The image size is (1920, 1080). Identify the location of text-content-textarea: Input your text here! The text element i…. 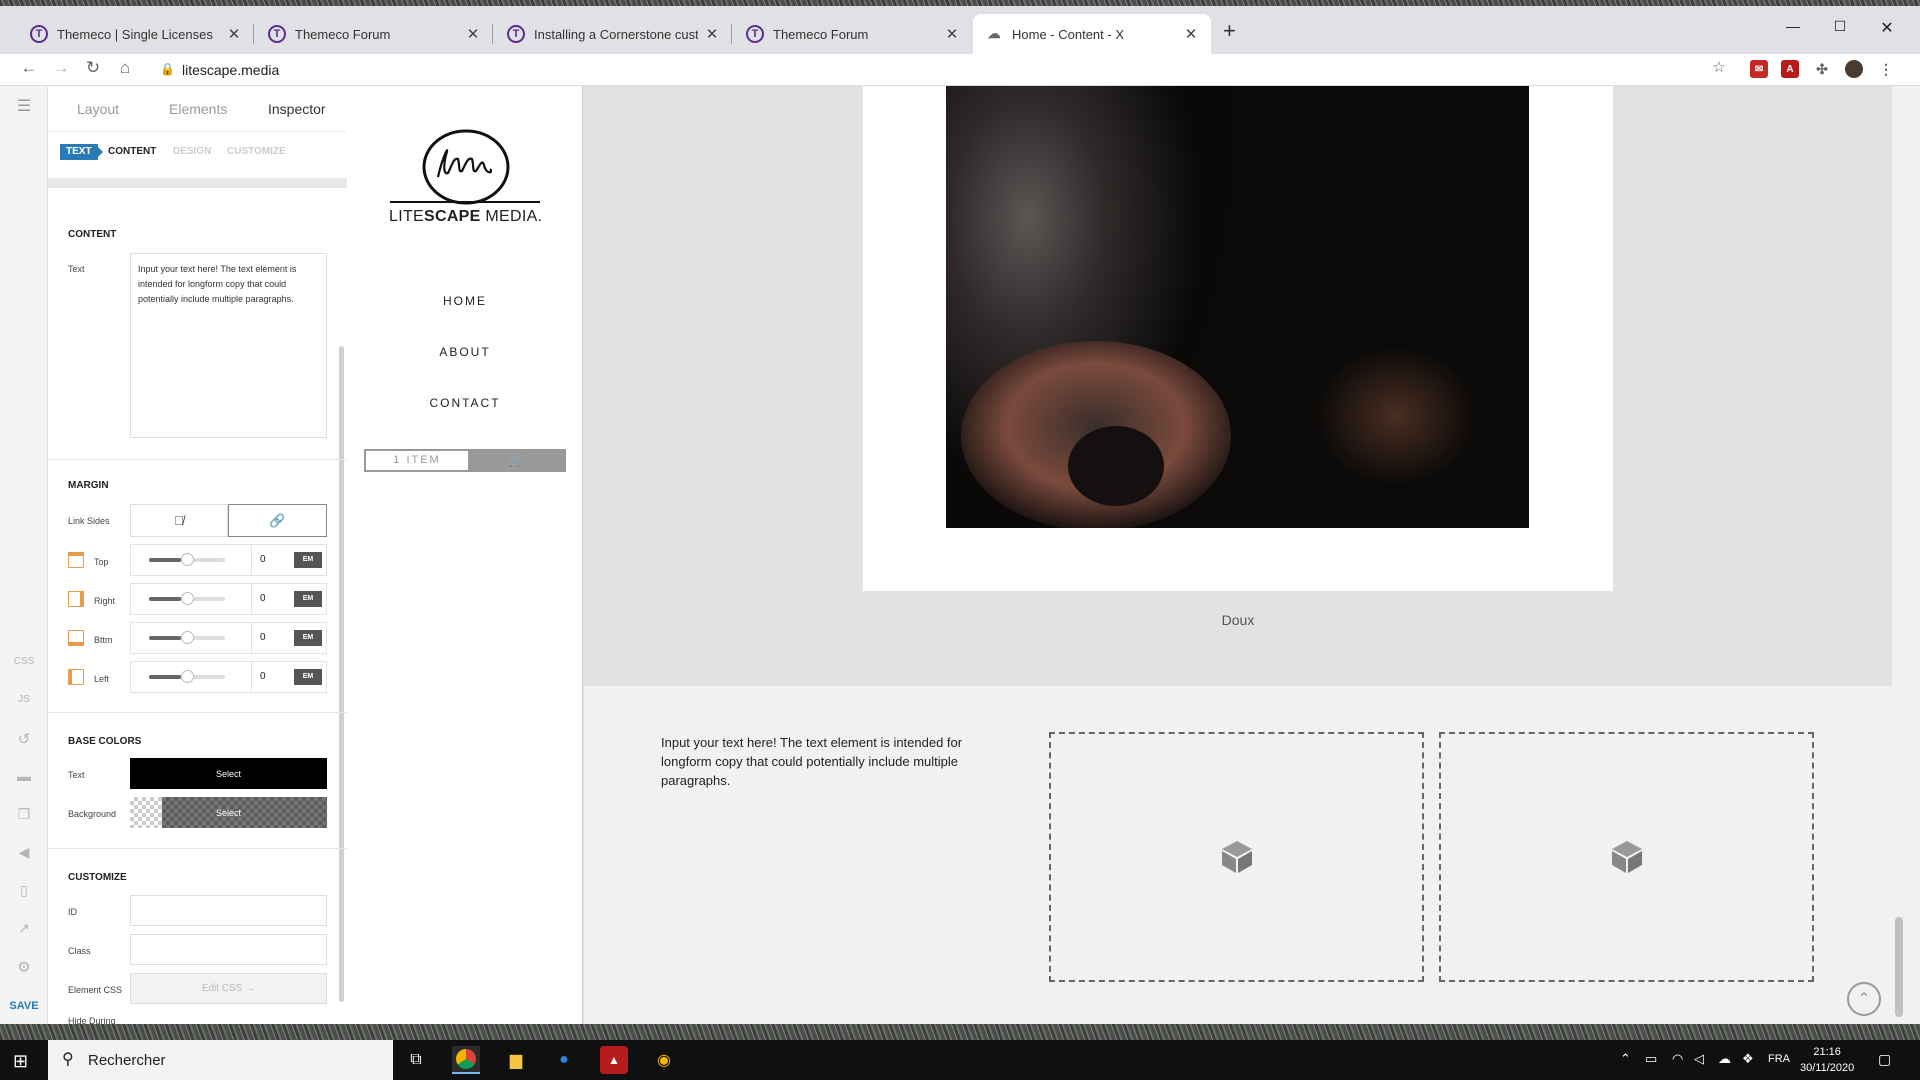
(228, 345).